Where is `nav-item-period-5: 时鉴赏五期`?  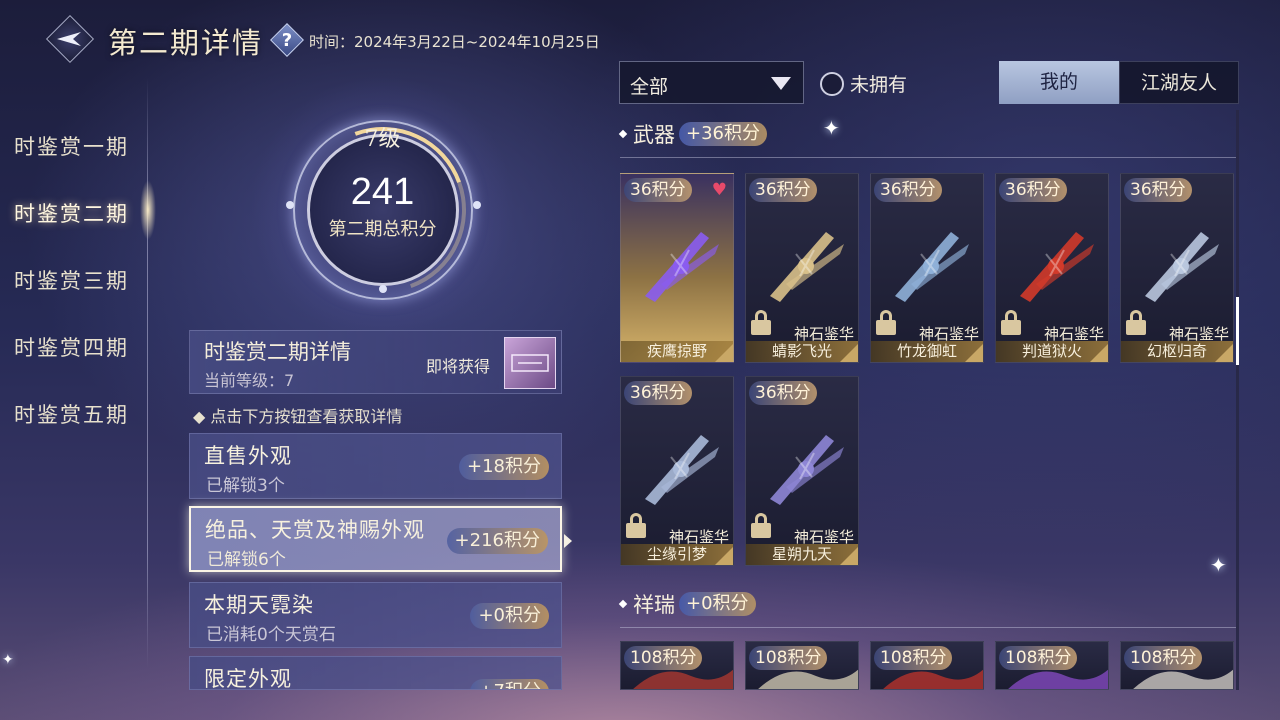 nav-item-period-5: 时鉴赏五期 is located at coordinates (71, 414).